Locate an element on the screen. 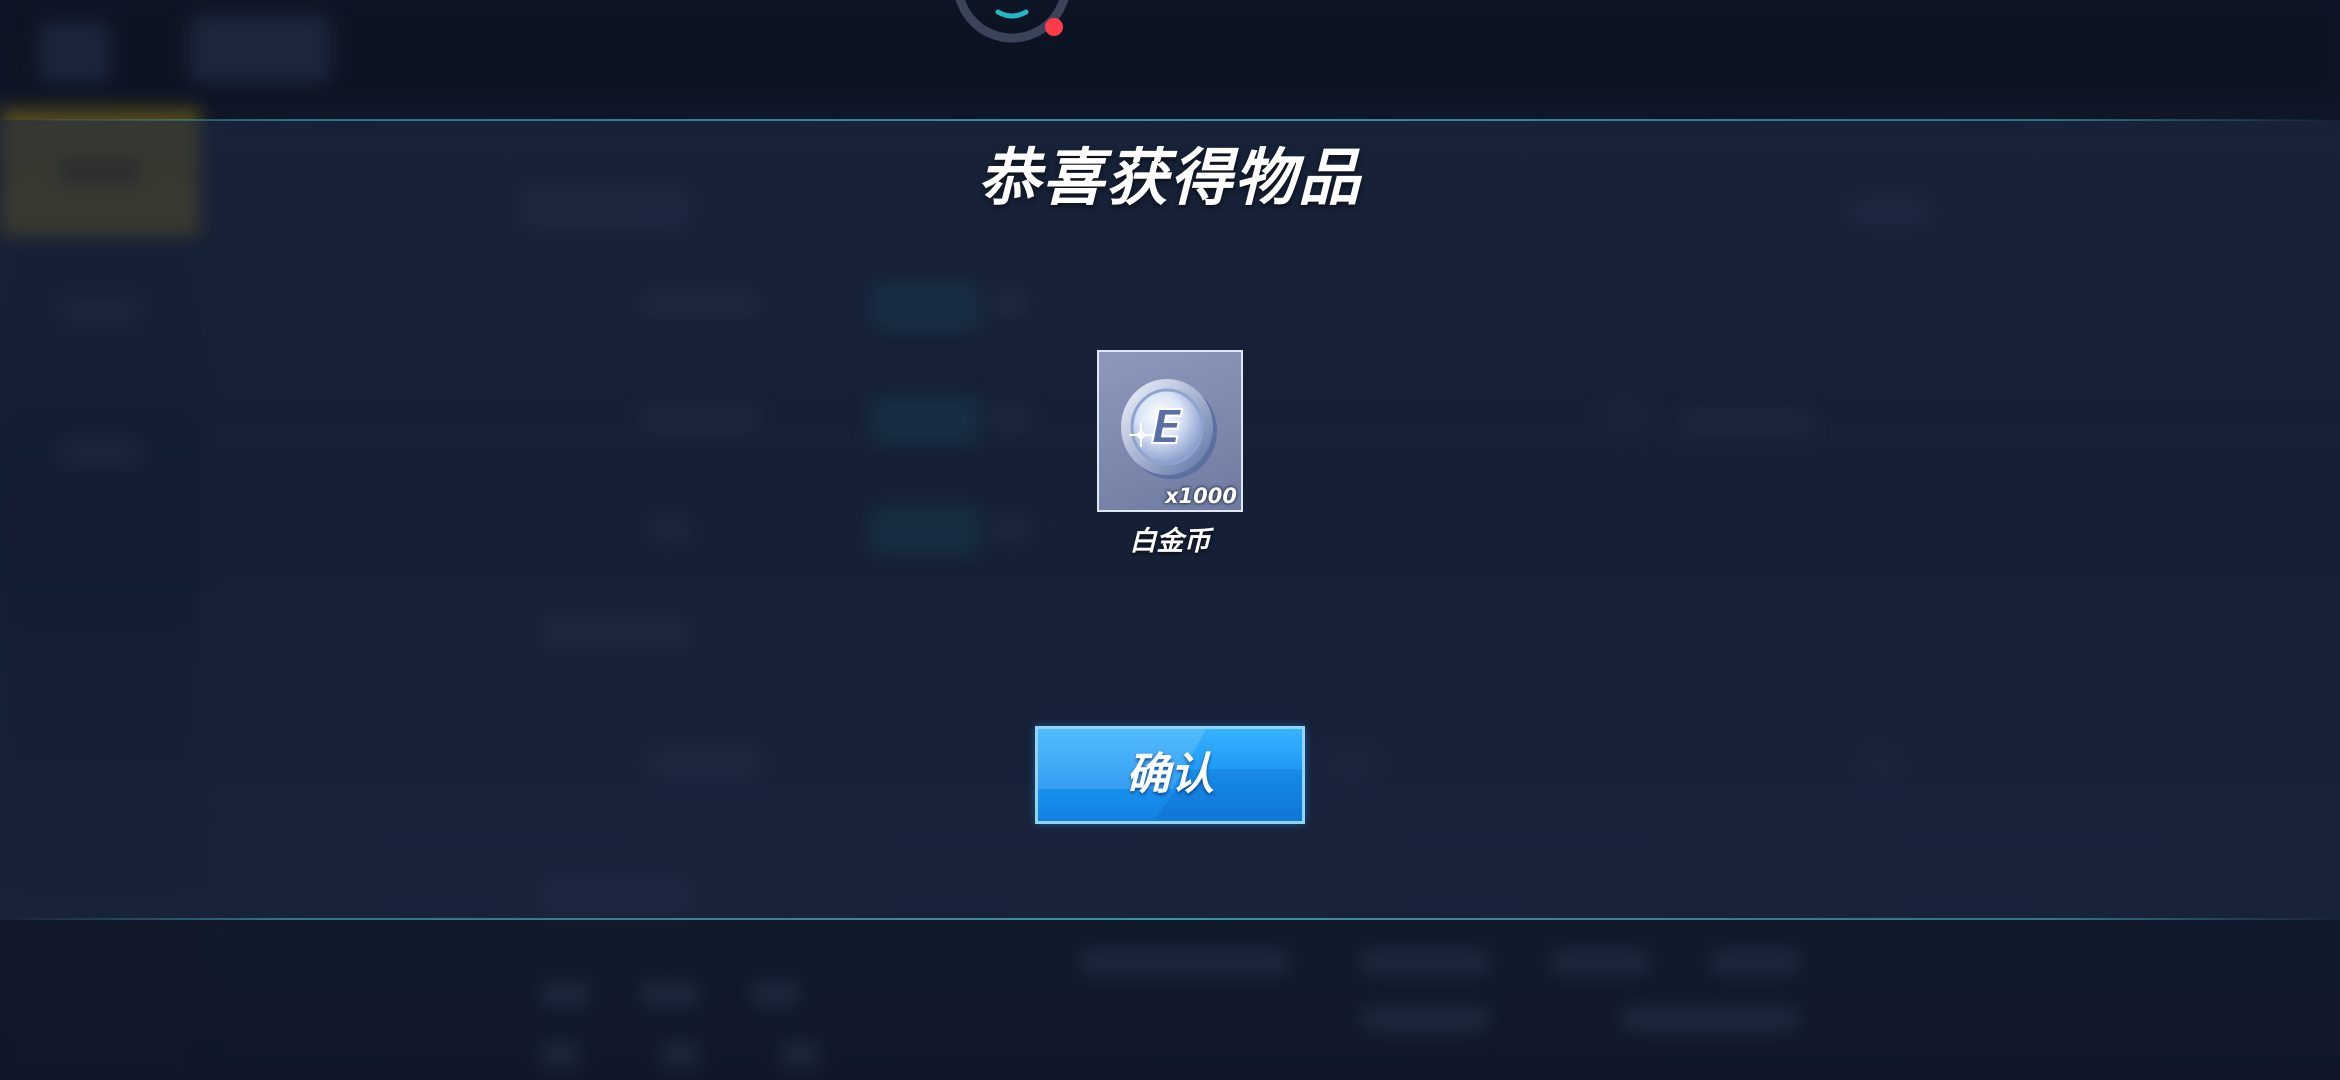 This screenshot has height=1080, width=2340. timer-indicator-icon is located at coordinates (1012, 21).